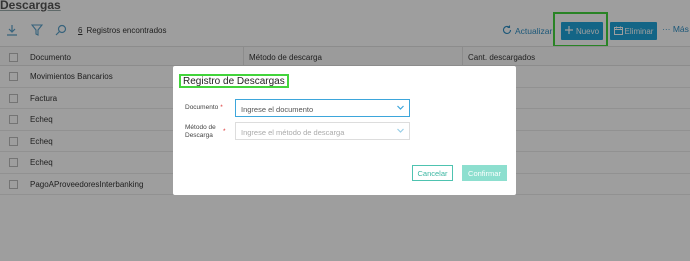 This screenshot has height=261, width=690. What do you see at coordinates (432, 173) in the screenshot?
I see `cancel-button: Cancelar` at bounding box center [432, 173].